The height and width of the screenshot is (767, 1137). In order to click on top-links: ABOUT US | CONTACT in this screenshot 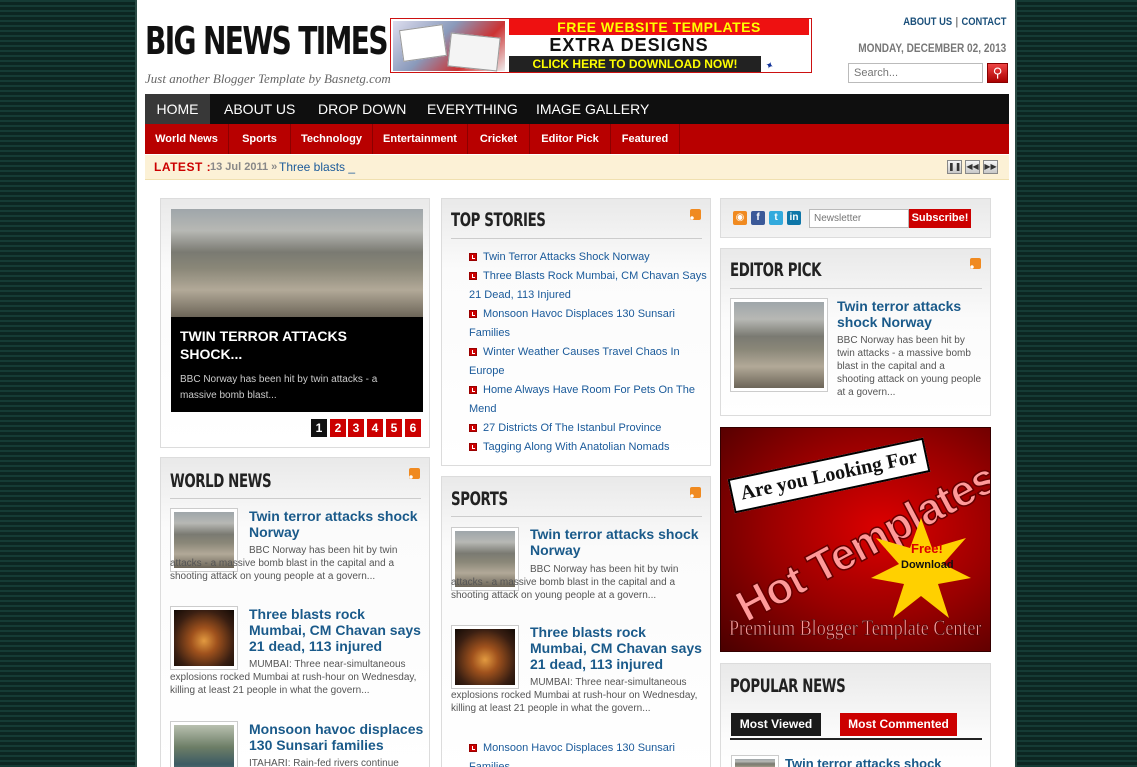, I will do `click(954, 22)`.